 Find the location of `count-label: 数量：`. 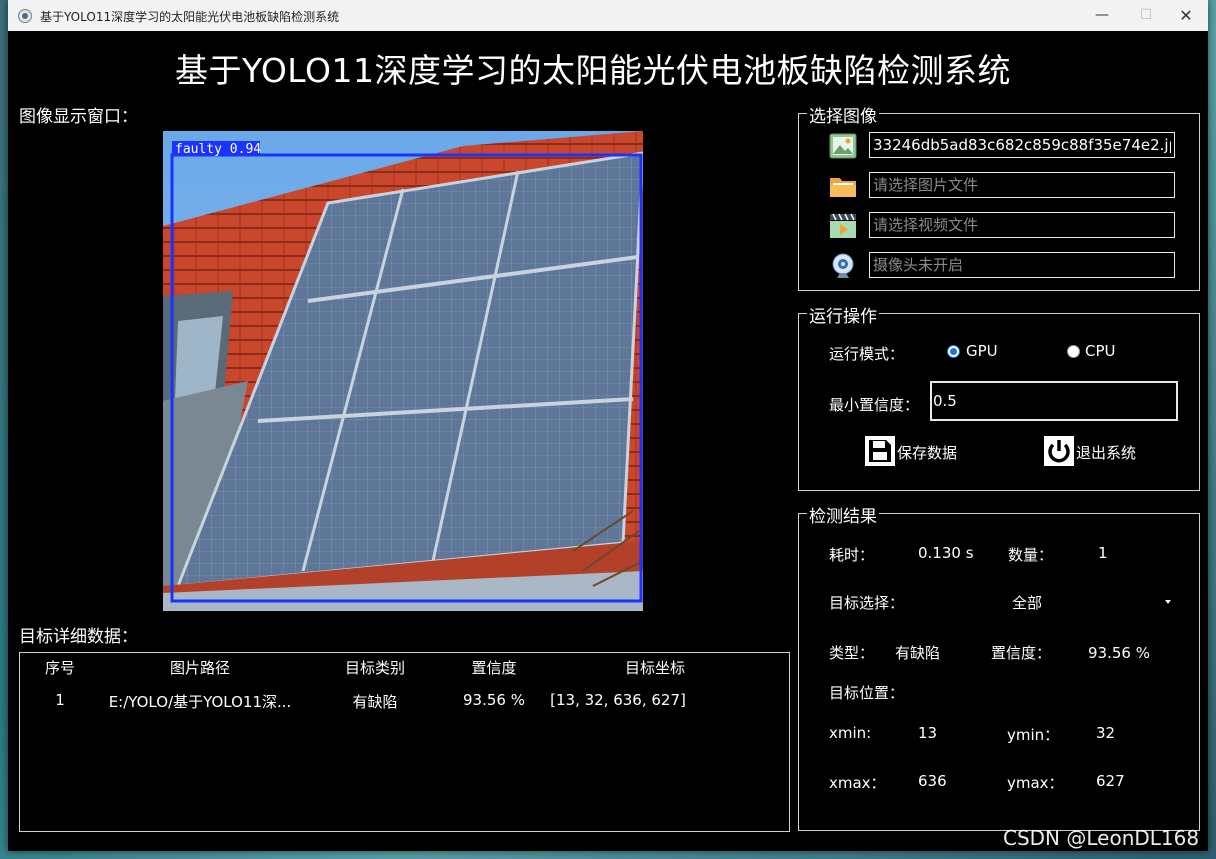

count-label: 数量： is located at coordinates (1031, 555).